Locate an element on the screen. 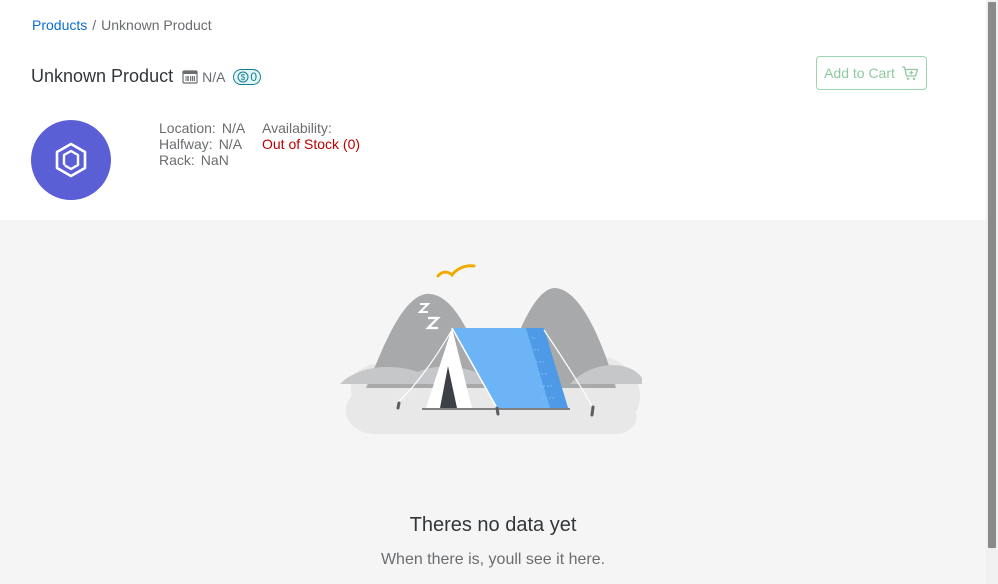 The height and width of the screenshot is (584, 998). location-label: Location: is located at coordinates (187, 128).